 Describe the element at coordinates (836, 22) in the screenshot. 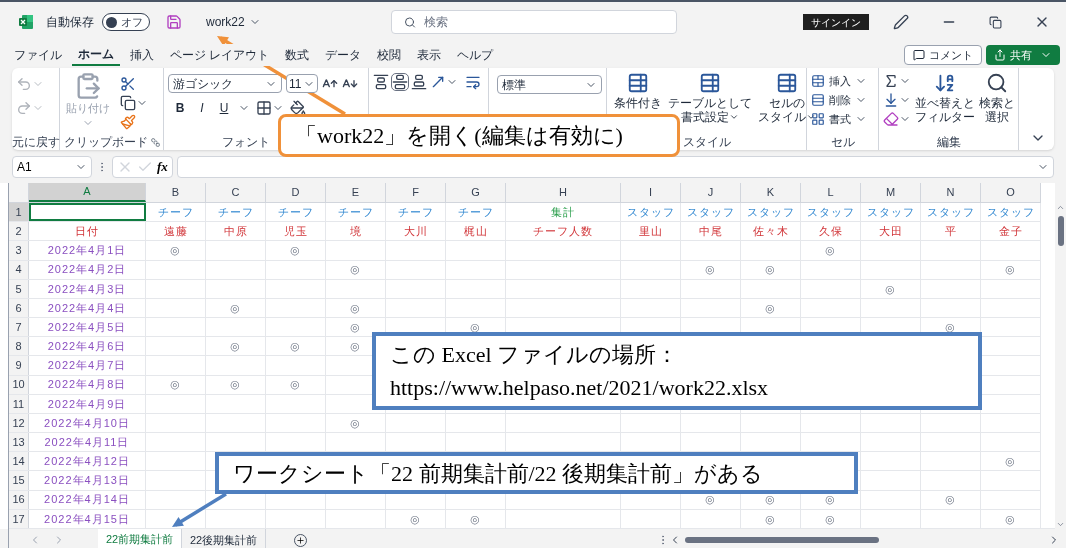

I see `signin-button: サインイン` at that location.